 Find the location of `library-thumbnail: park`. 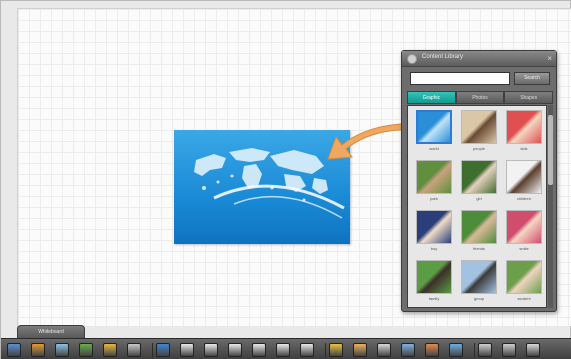

library-thumbnail: park is located at coordinates (434, 182).